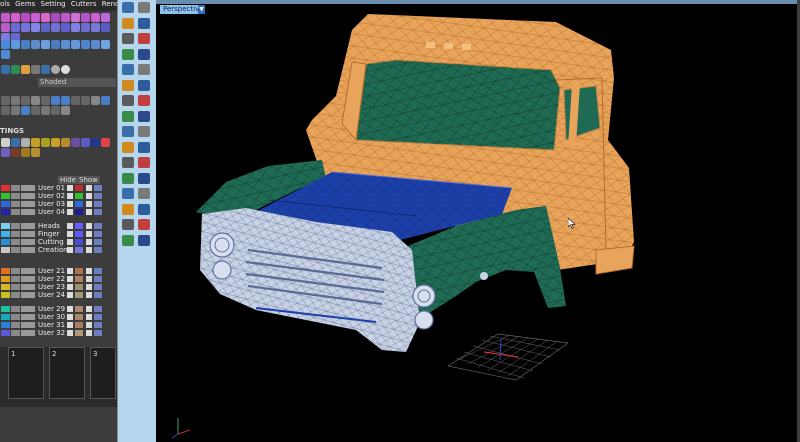 Image resolution: width=800 pixels, height=442 pixels. What do you see at coordinates (55, 100) in the screenshot?
I see `snap-ortho-icon` at bounding box center [55, 100].